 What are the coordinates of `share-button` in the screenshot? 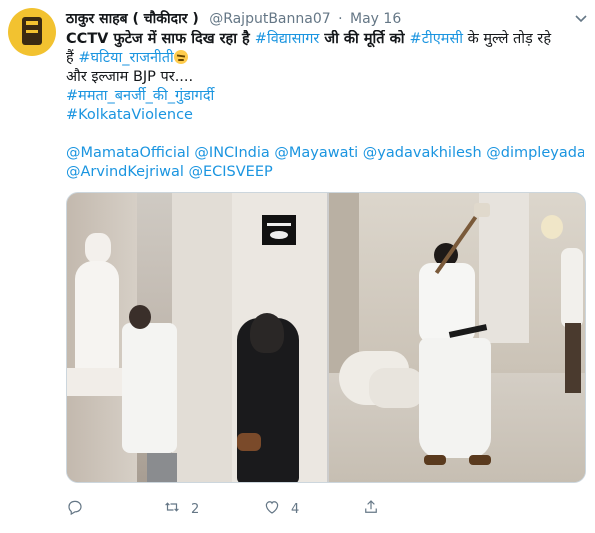 It's located at (371, 509).